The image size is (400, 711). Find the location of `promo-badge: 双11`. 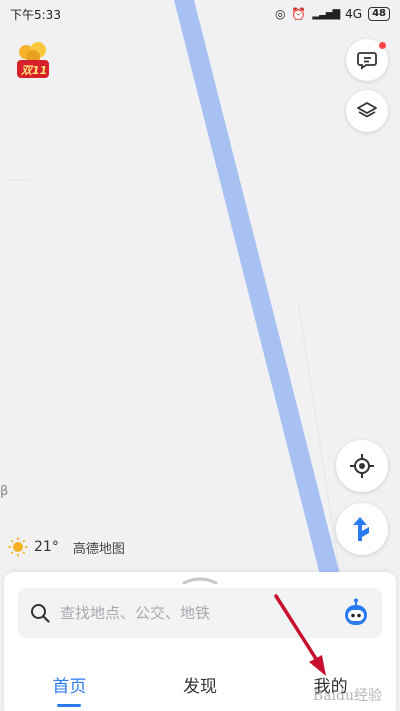

promo-badge: 双11 is located at coordinates (33, 60).